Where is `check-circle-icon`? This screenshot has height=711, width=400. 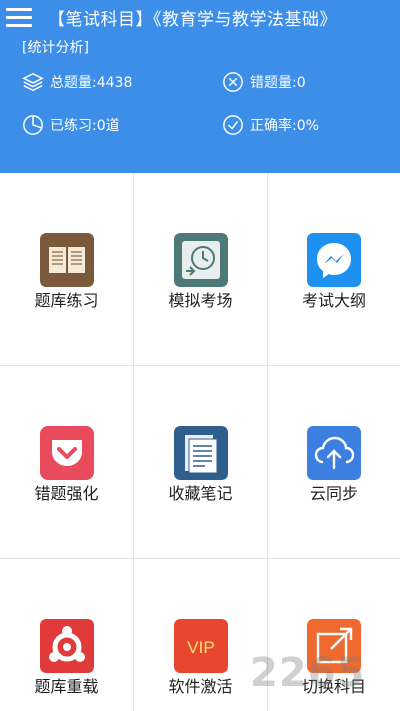 check-circle-icon is located at coordinates (233, 125).